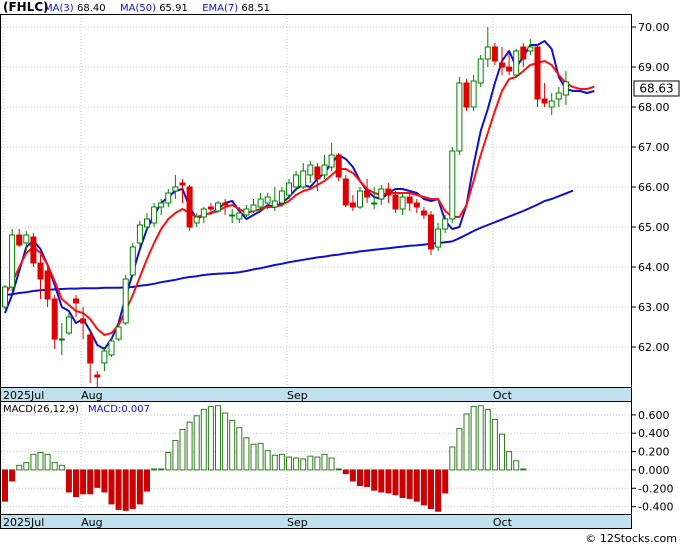 The image size is (680, 546). Describe the element at coordinates (654, 433) in the screenshot. I see `macd-tick-label: 0.400` at that location.